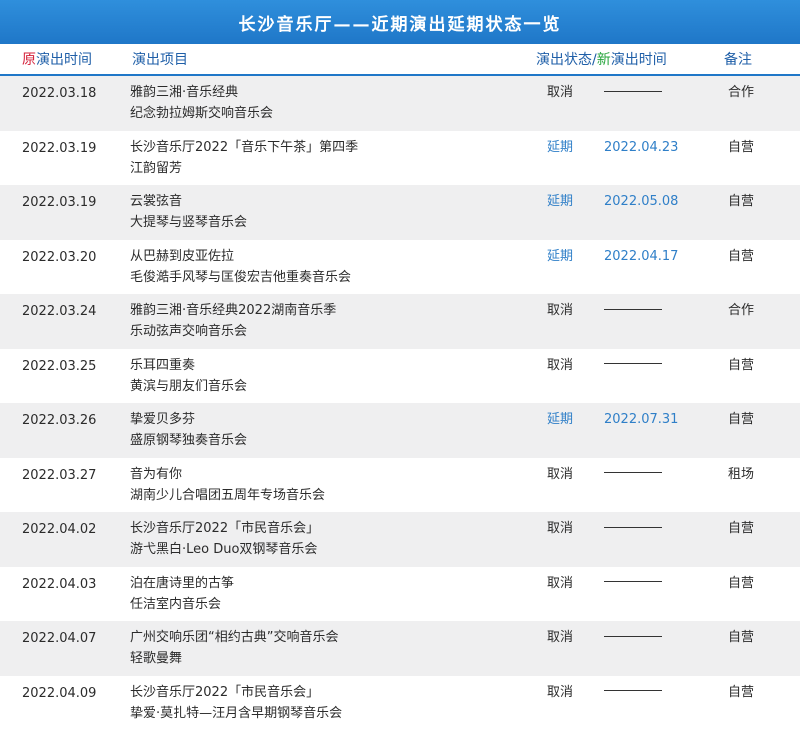 This screenshot has height=730, width=800. What do you see at coordinates (333, 222) in the screenshot?
I see `program-subtitle: 大提琴与竖琴音乐会` at bounding box center [333, 222].